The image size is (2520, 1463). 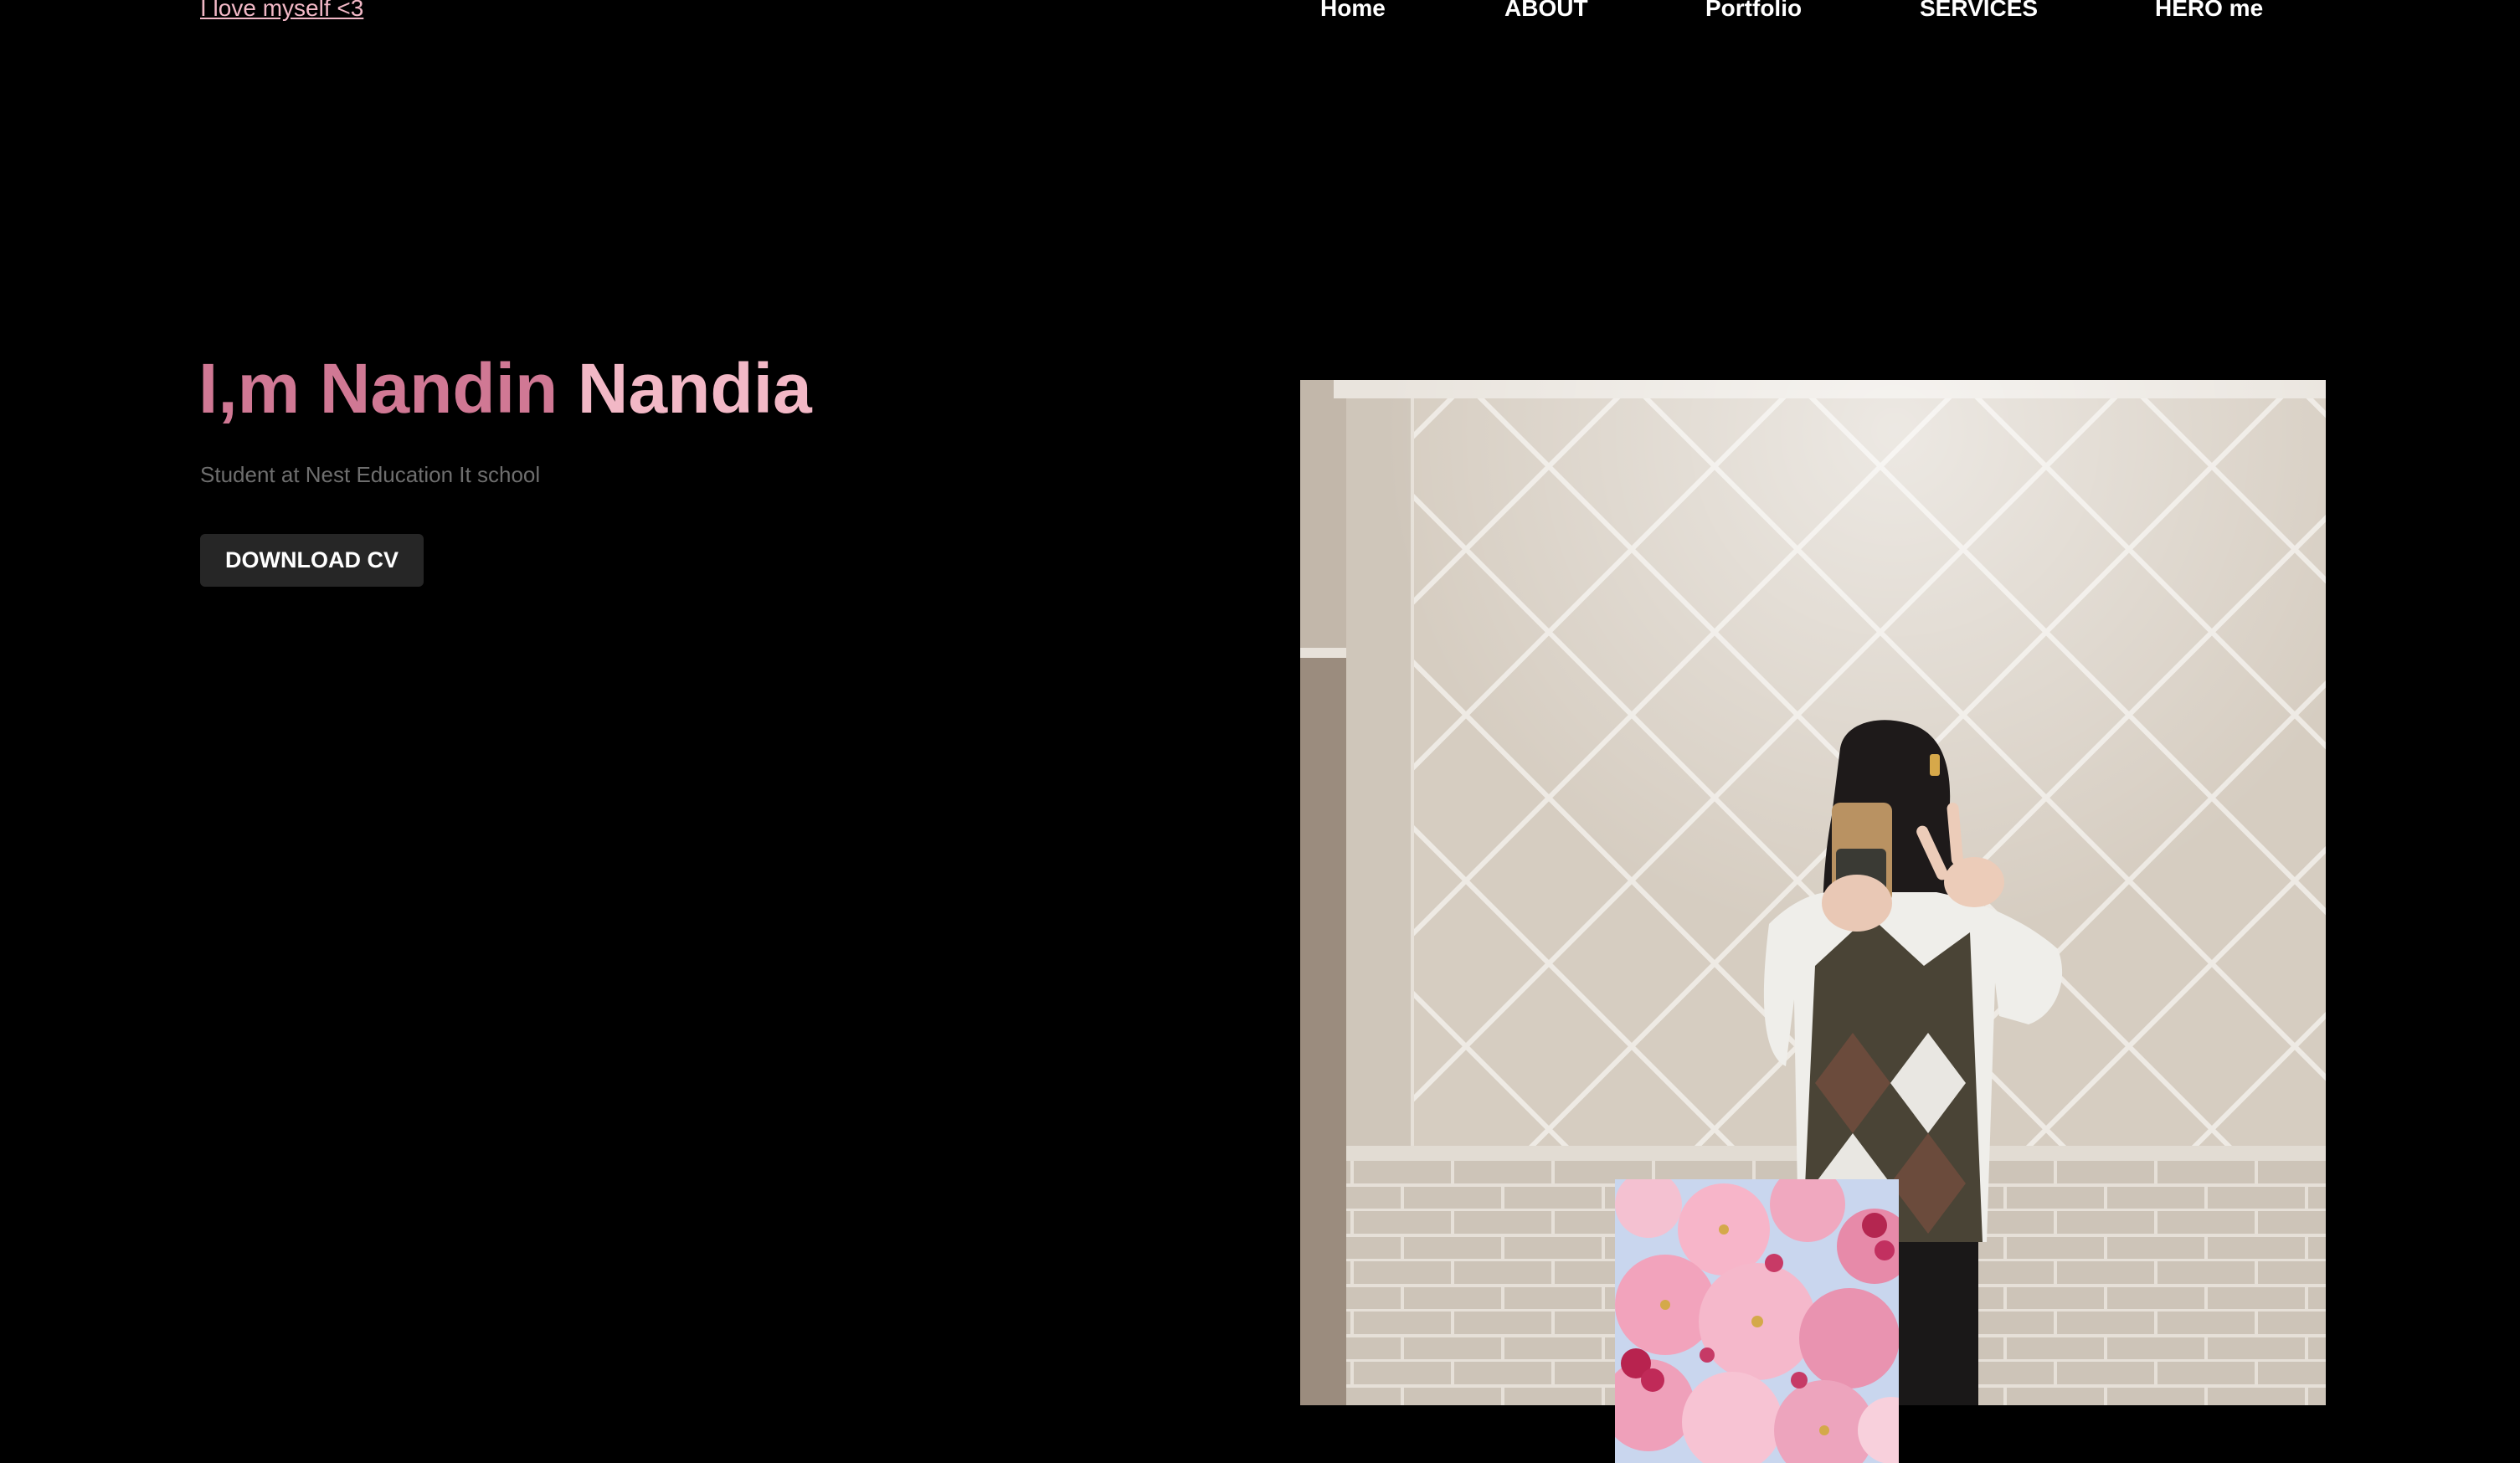 What do you see at coordinates (1353, 11) in the screenshot?
I see `nav-item-home: Home` at bounding box center [1353, 11].